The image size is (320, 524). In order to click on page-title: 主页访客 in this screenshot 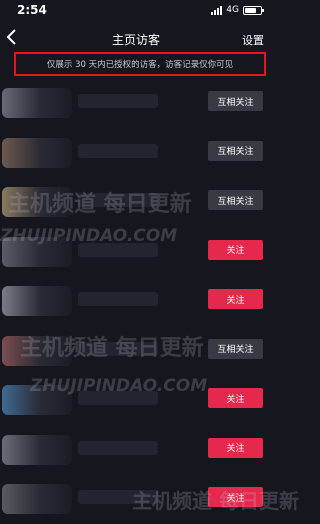, I will do `click(135, 40)`.